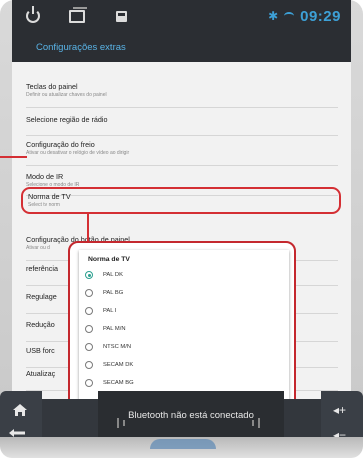 Image resolution: width=363 pixels, height=458 pixels. What do you see at coordinates (180, 347) in the screenshot?
I see `option-ntsc-mn: NTSC M/N` at bounding box center [180, 347].